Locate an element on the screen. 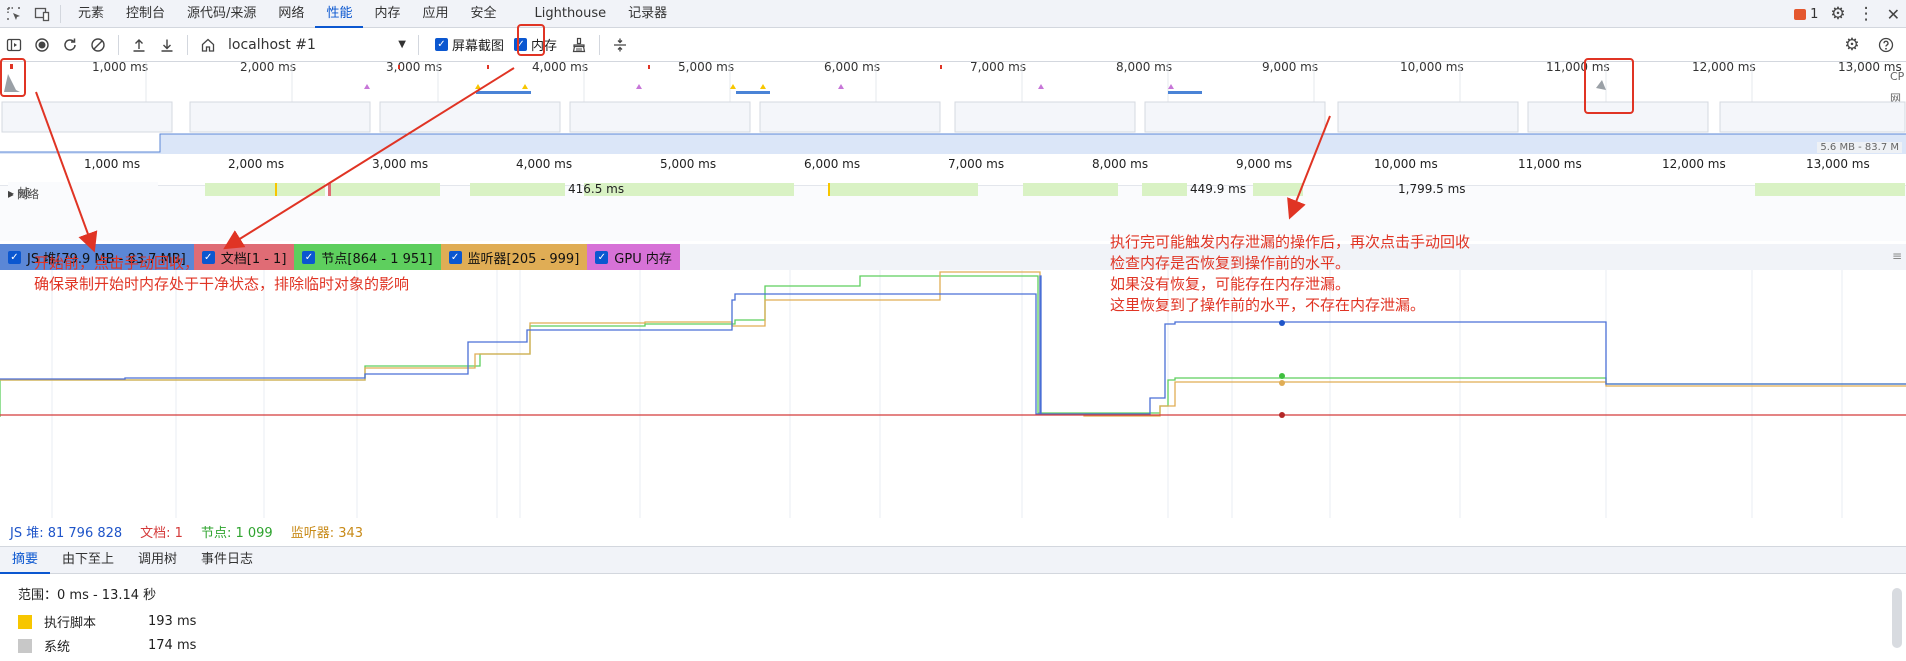  ruler-label: 5,000 ms is located at coordinates (688, 164).